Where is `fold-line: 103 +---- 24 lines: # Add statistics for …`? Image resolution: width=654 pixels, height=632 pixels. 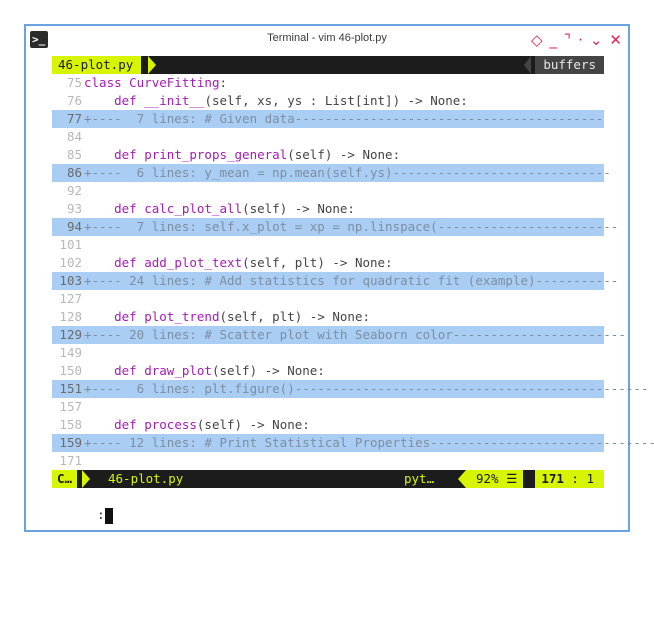
fold-line: 103 +---- 24 lines: # Add statistics for … is located at coordinates (335, 281).